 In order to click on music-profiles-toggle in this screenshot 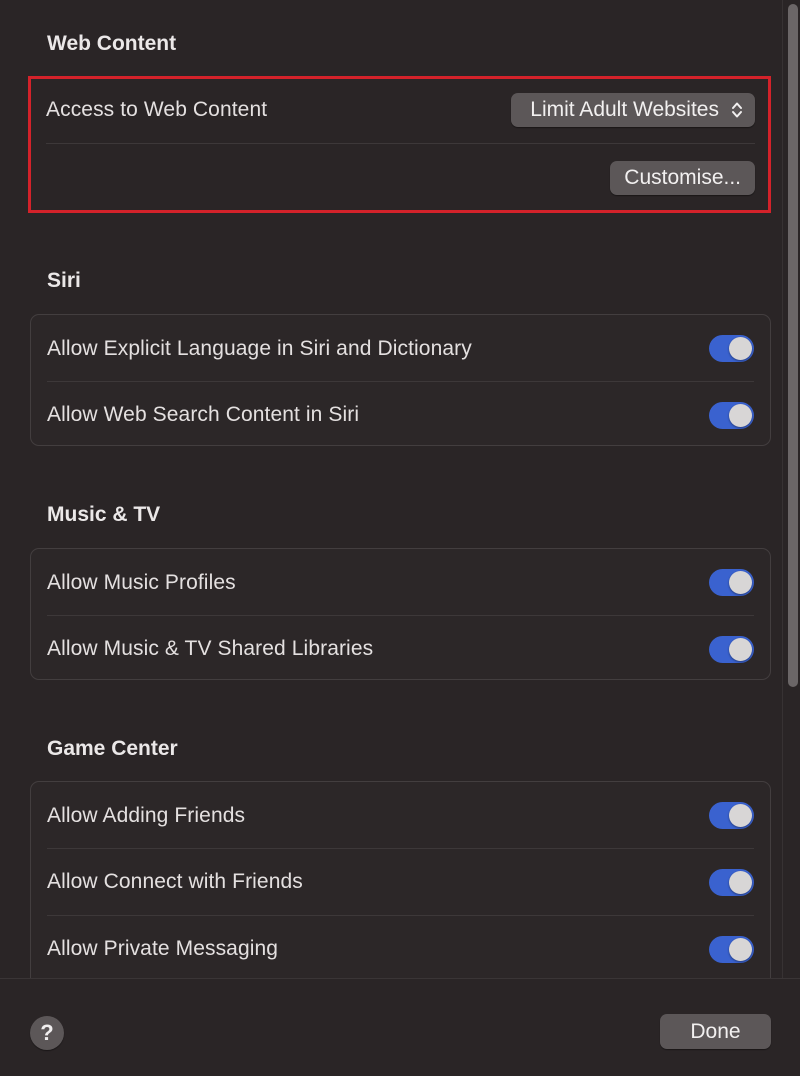, I will do `click(731, 582)`.